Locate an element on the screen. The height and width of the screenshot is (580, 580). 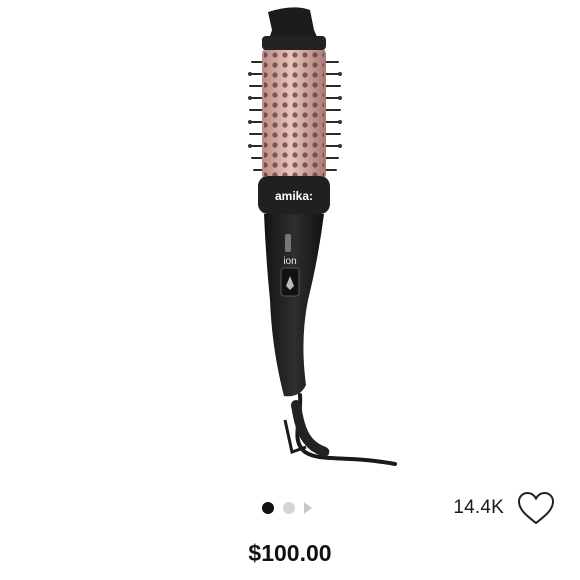
switch-label: ion is located at coordinates (289, 261).